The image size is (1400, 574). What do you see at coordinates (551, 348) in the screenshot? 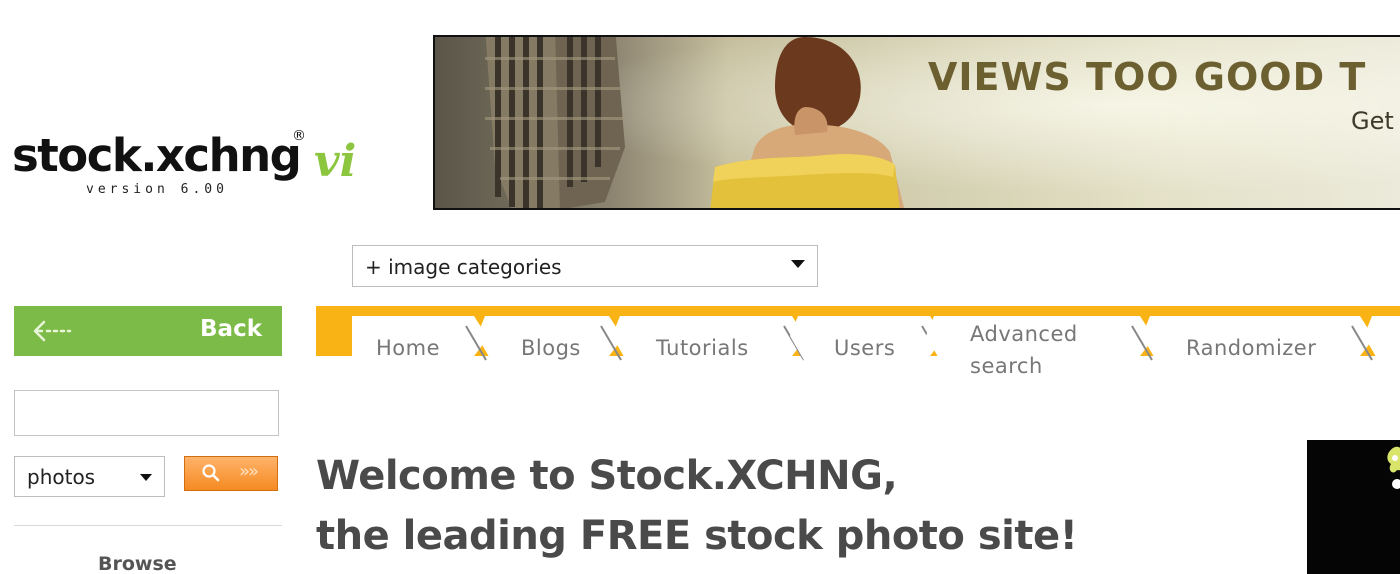
I see `tab-blogs-label: Blogs` at bounding box center [551, 348].